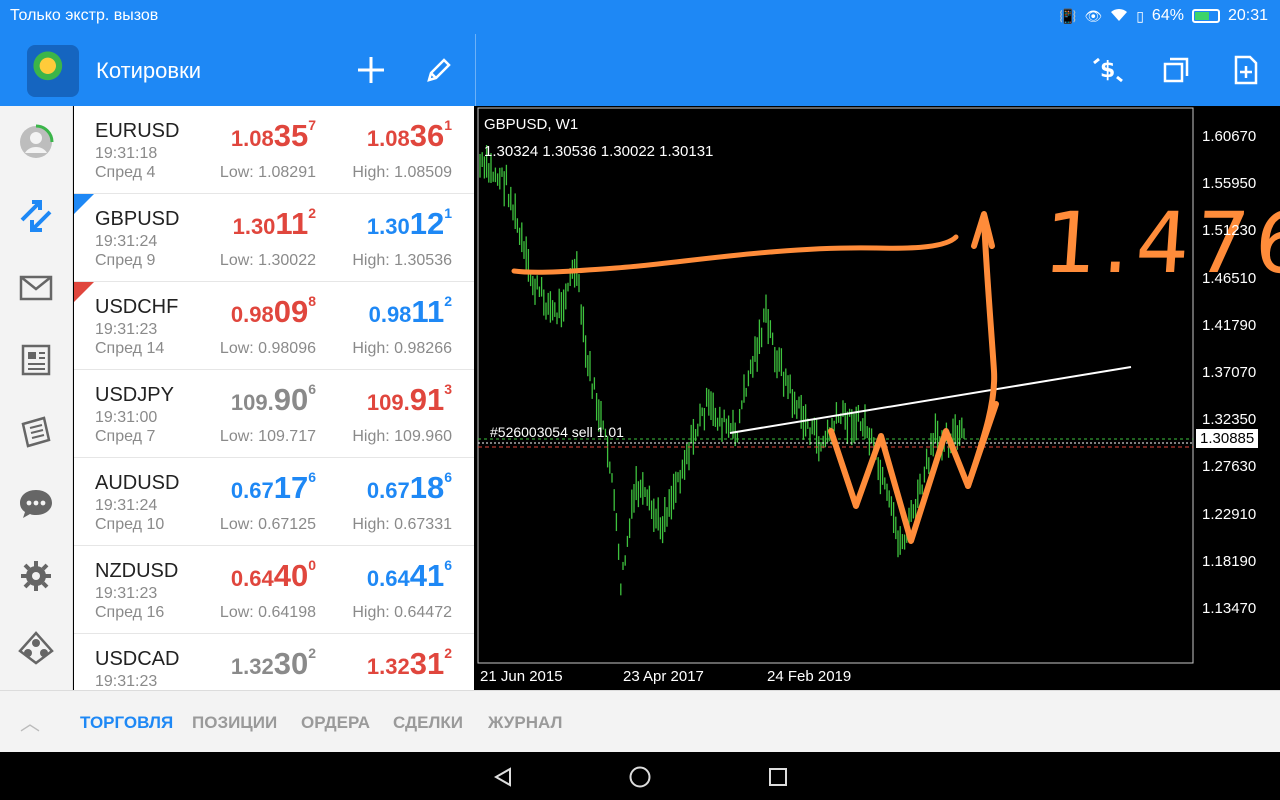 The image size is (1280, 800). What do you see at coordinates (267, 524) in the screenshot?
I see `quote-low: Low: 0.67125` at bounding box center [267, 524].